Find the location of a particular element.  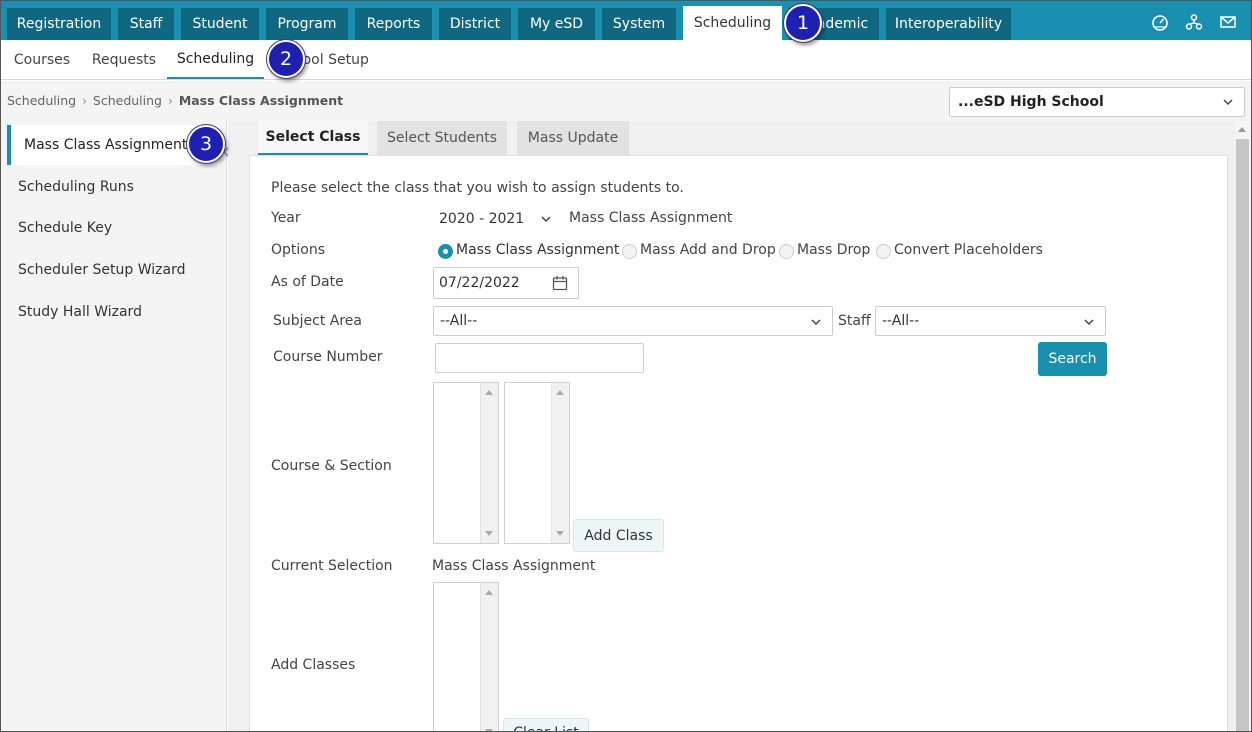

sidebar-item-scheduler-setup-wizard: Scheduler Setup Wizard is located at coordinates (114, 270).